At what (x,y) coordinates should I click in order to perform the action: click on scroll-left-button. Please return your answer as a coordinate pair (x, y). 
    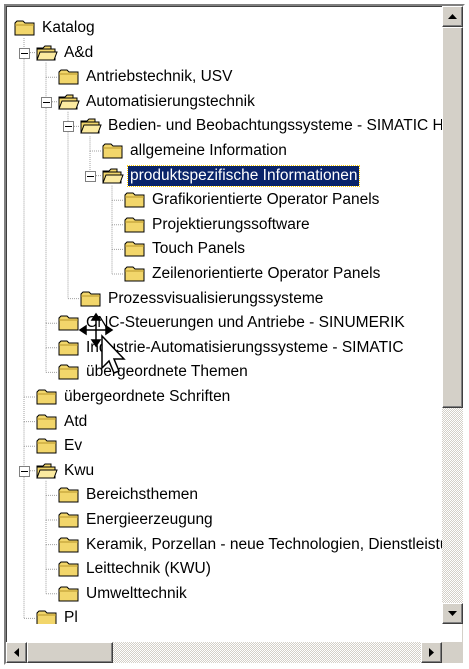
    Looking at the image, I should click on (16, 652).